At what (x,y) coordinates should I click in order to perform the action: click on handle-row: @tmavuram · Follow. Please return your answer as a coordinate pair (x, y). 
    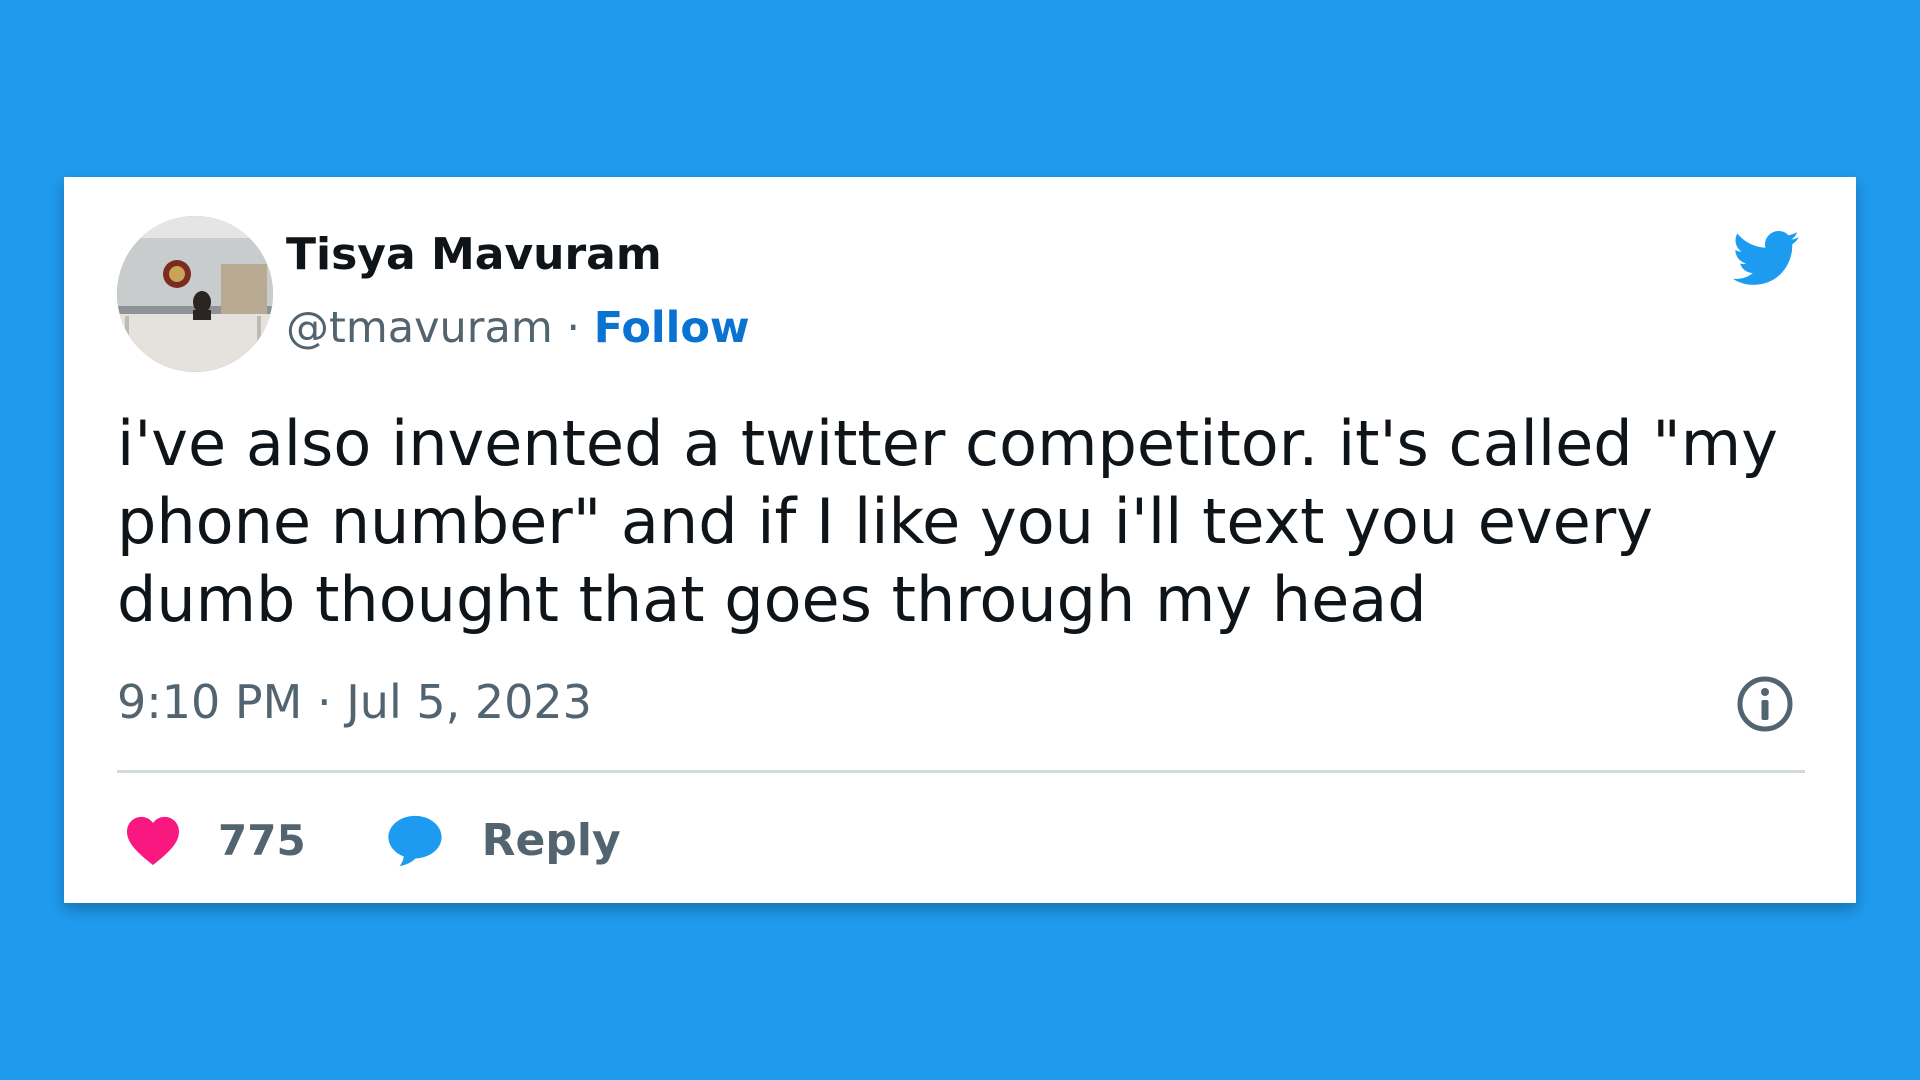
    Looking at the image, I should click on (518, 328).